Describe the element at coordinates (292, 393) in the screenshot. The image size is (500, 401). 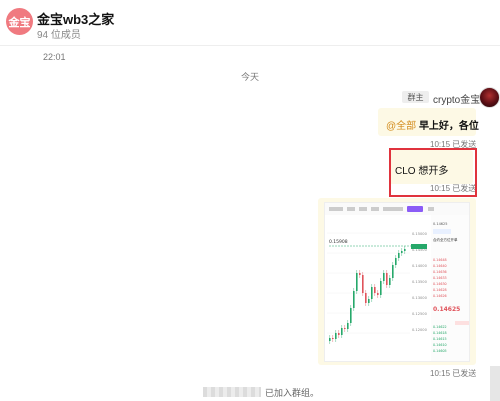
I see `join-notice: 已加入群组。` at that location.